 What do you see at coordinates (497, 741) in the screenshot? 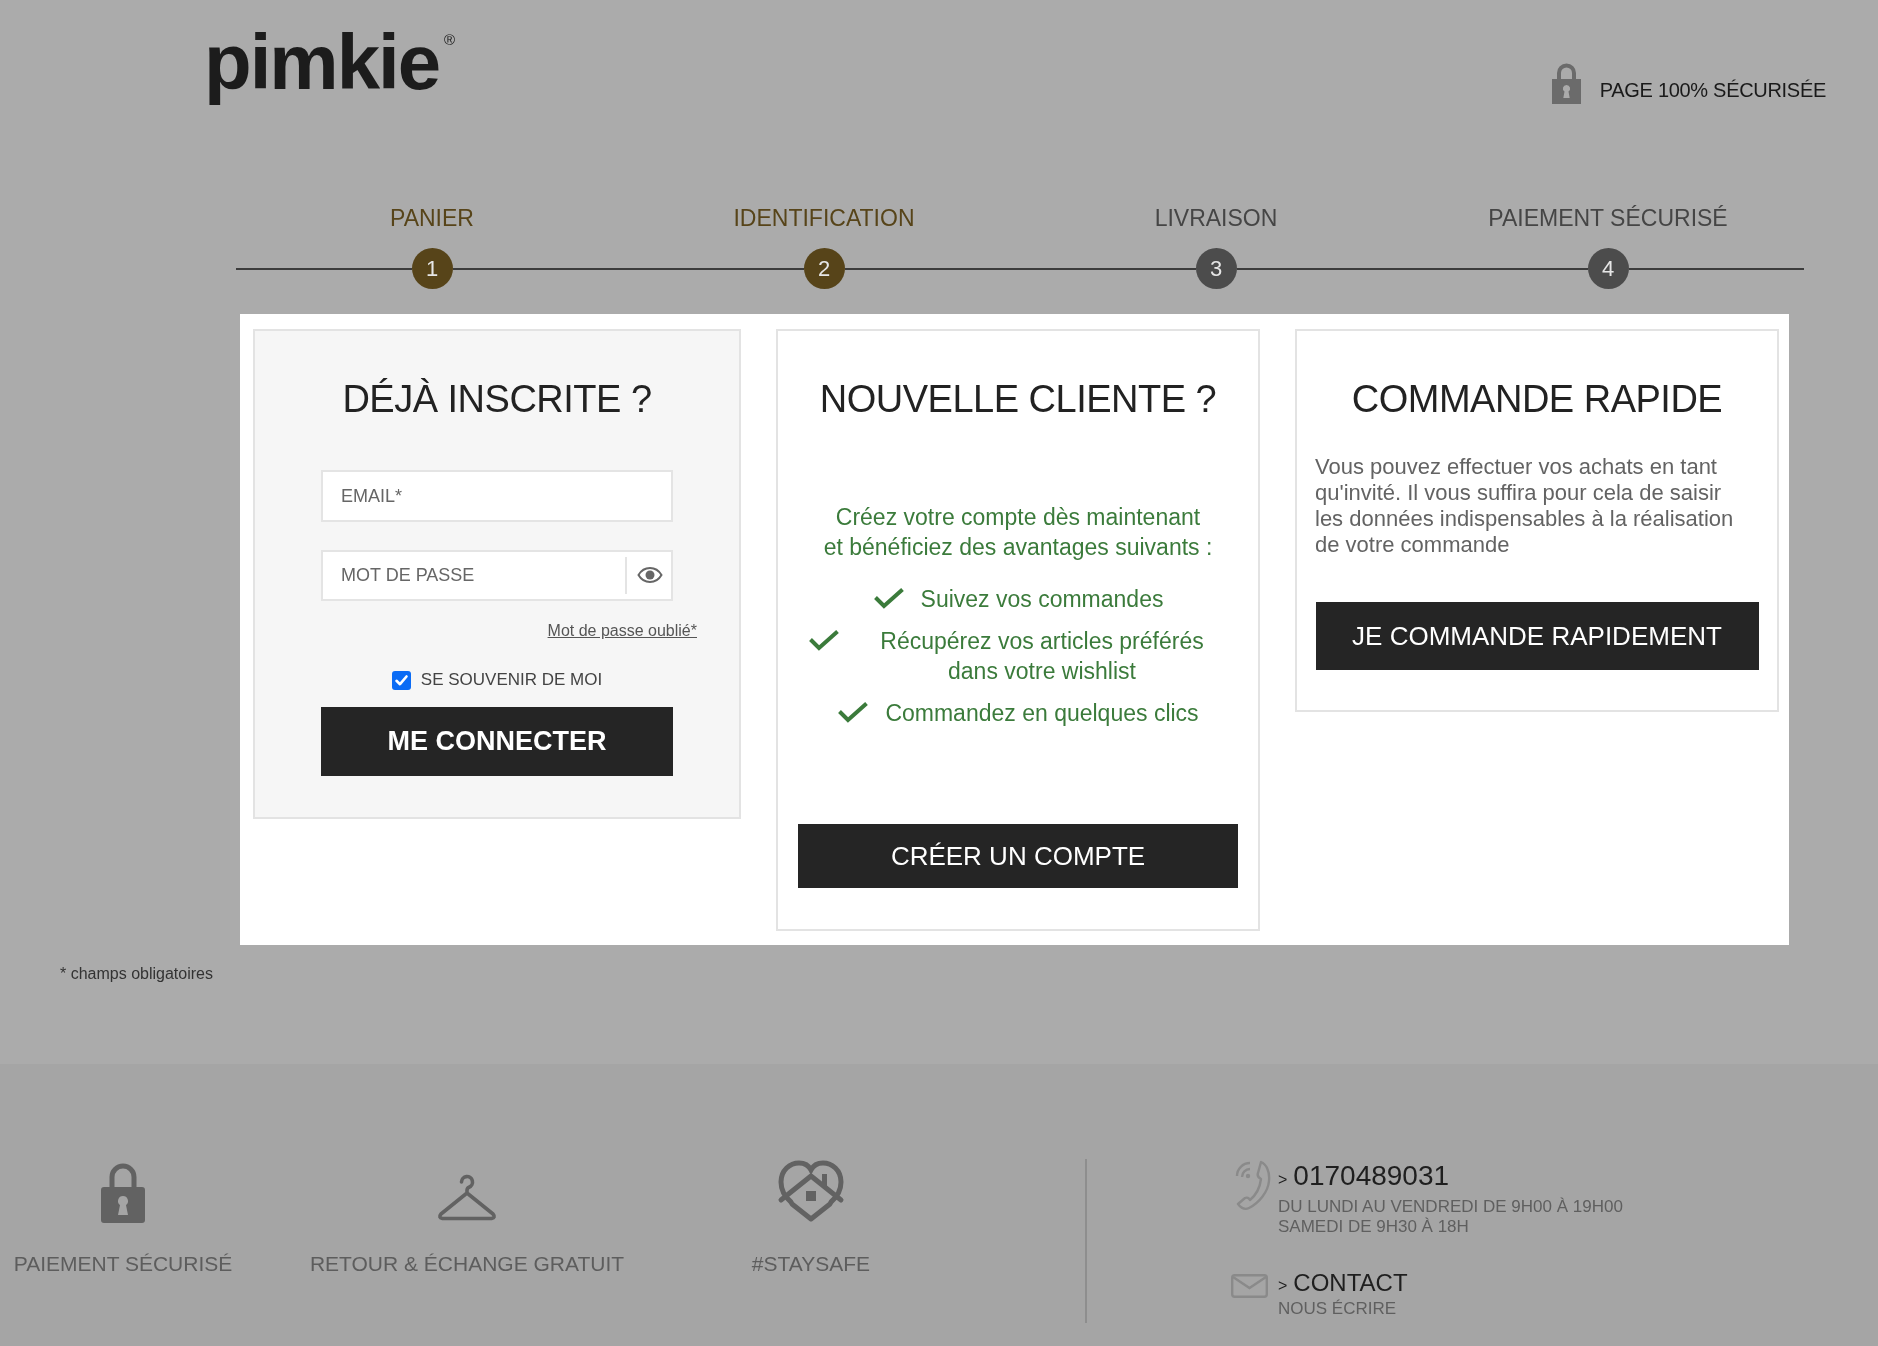
I see `login-button: ME CONNECTER` at bounding box center [497, 741].